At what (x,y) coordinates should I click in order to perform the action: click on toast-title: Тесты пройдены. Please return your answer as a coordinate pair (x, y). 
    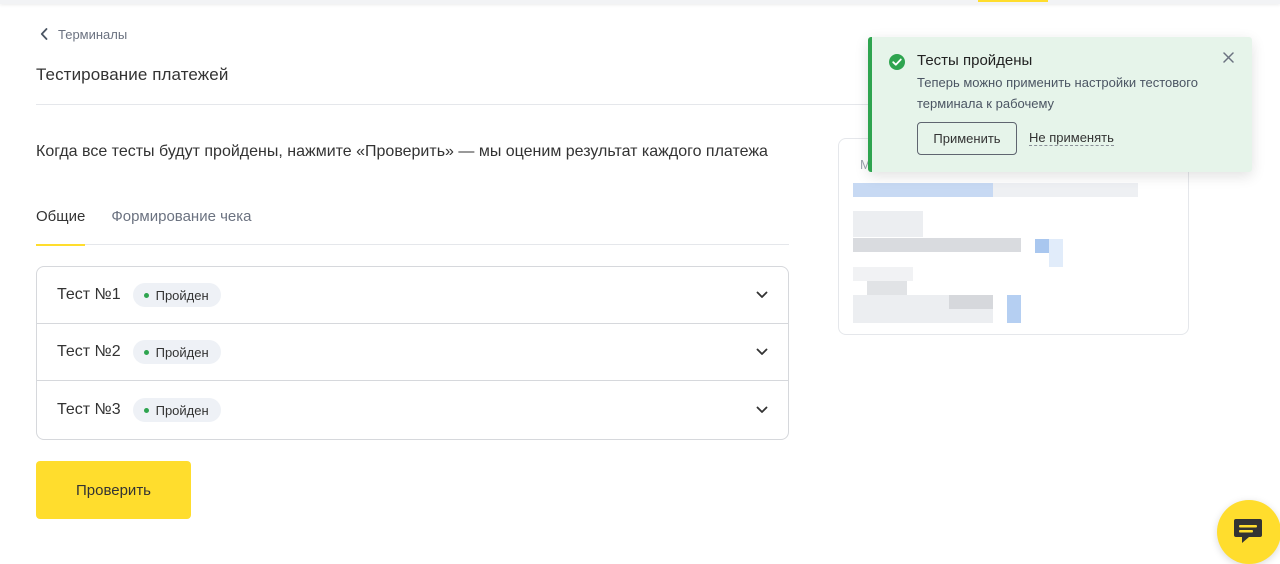
    Looking at the image, I should click on (975, 60).